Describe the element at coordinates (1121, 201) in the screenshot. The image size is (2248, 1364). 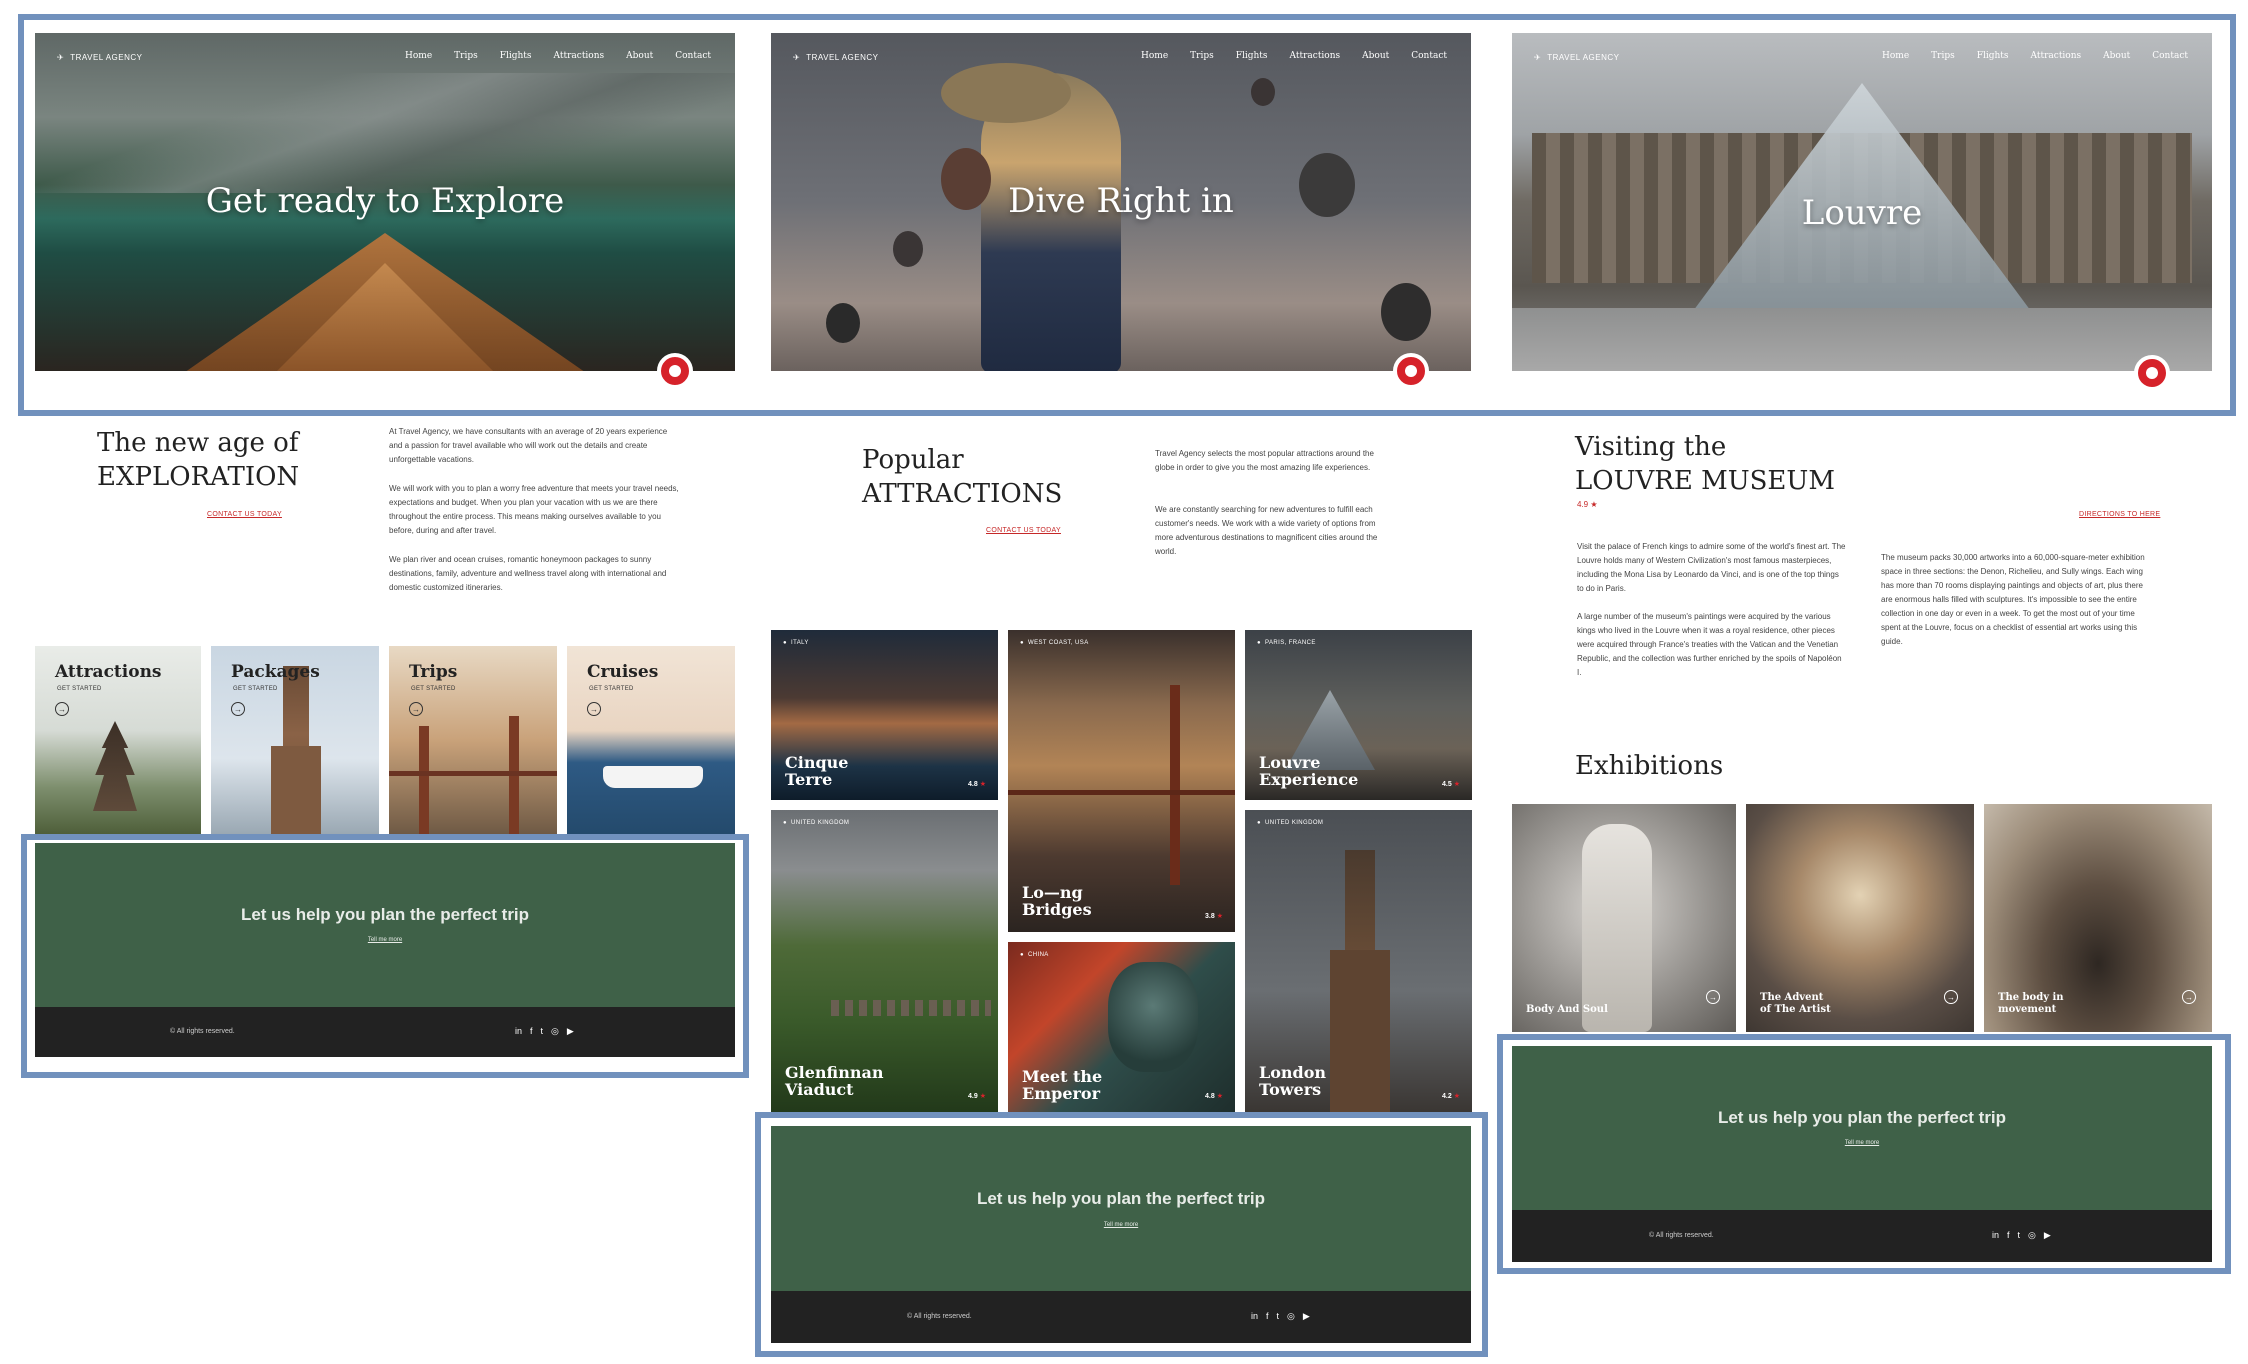
I see `hero-title: Dive Right in` at that location.